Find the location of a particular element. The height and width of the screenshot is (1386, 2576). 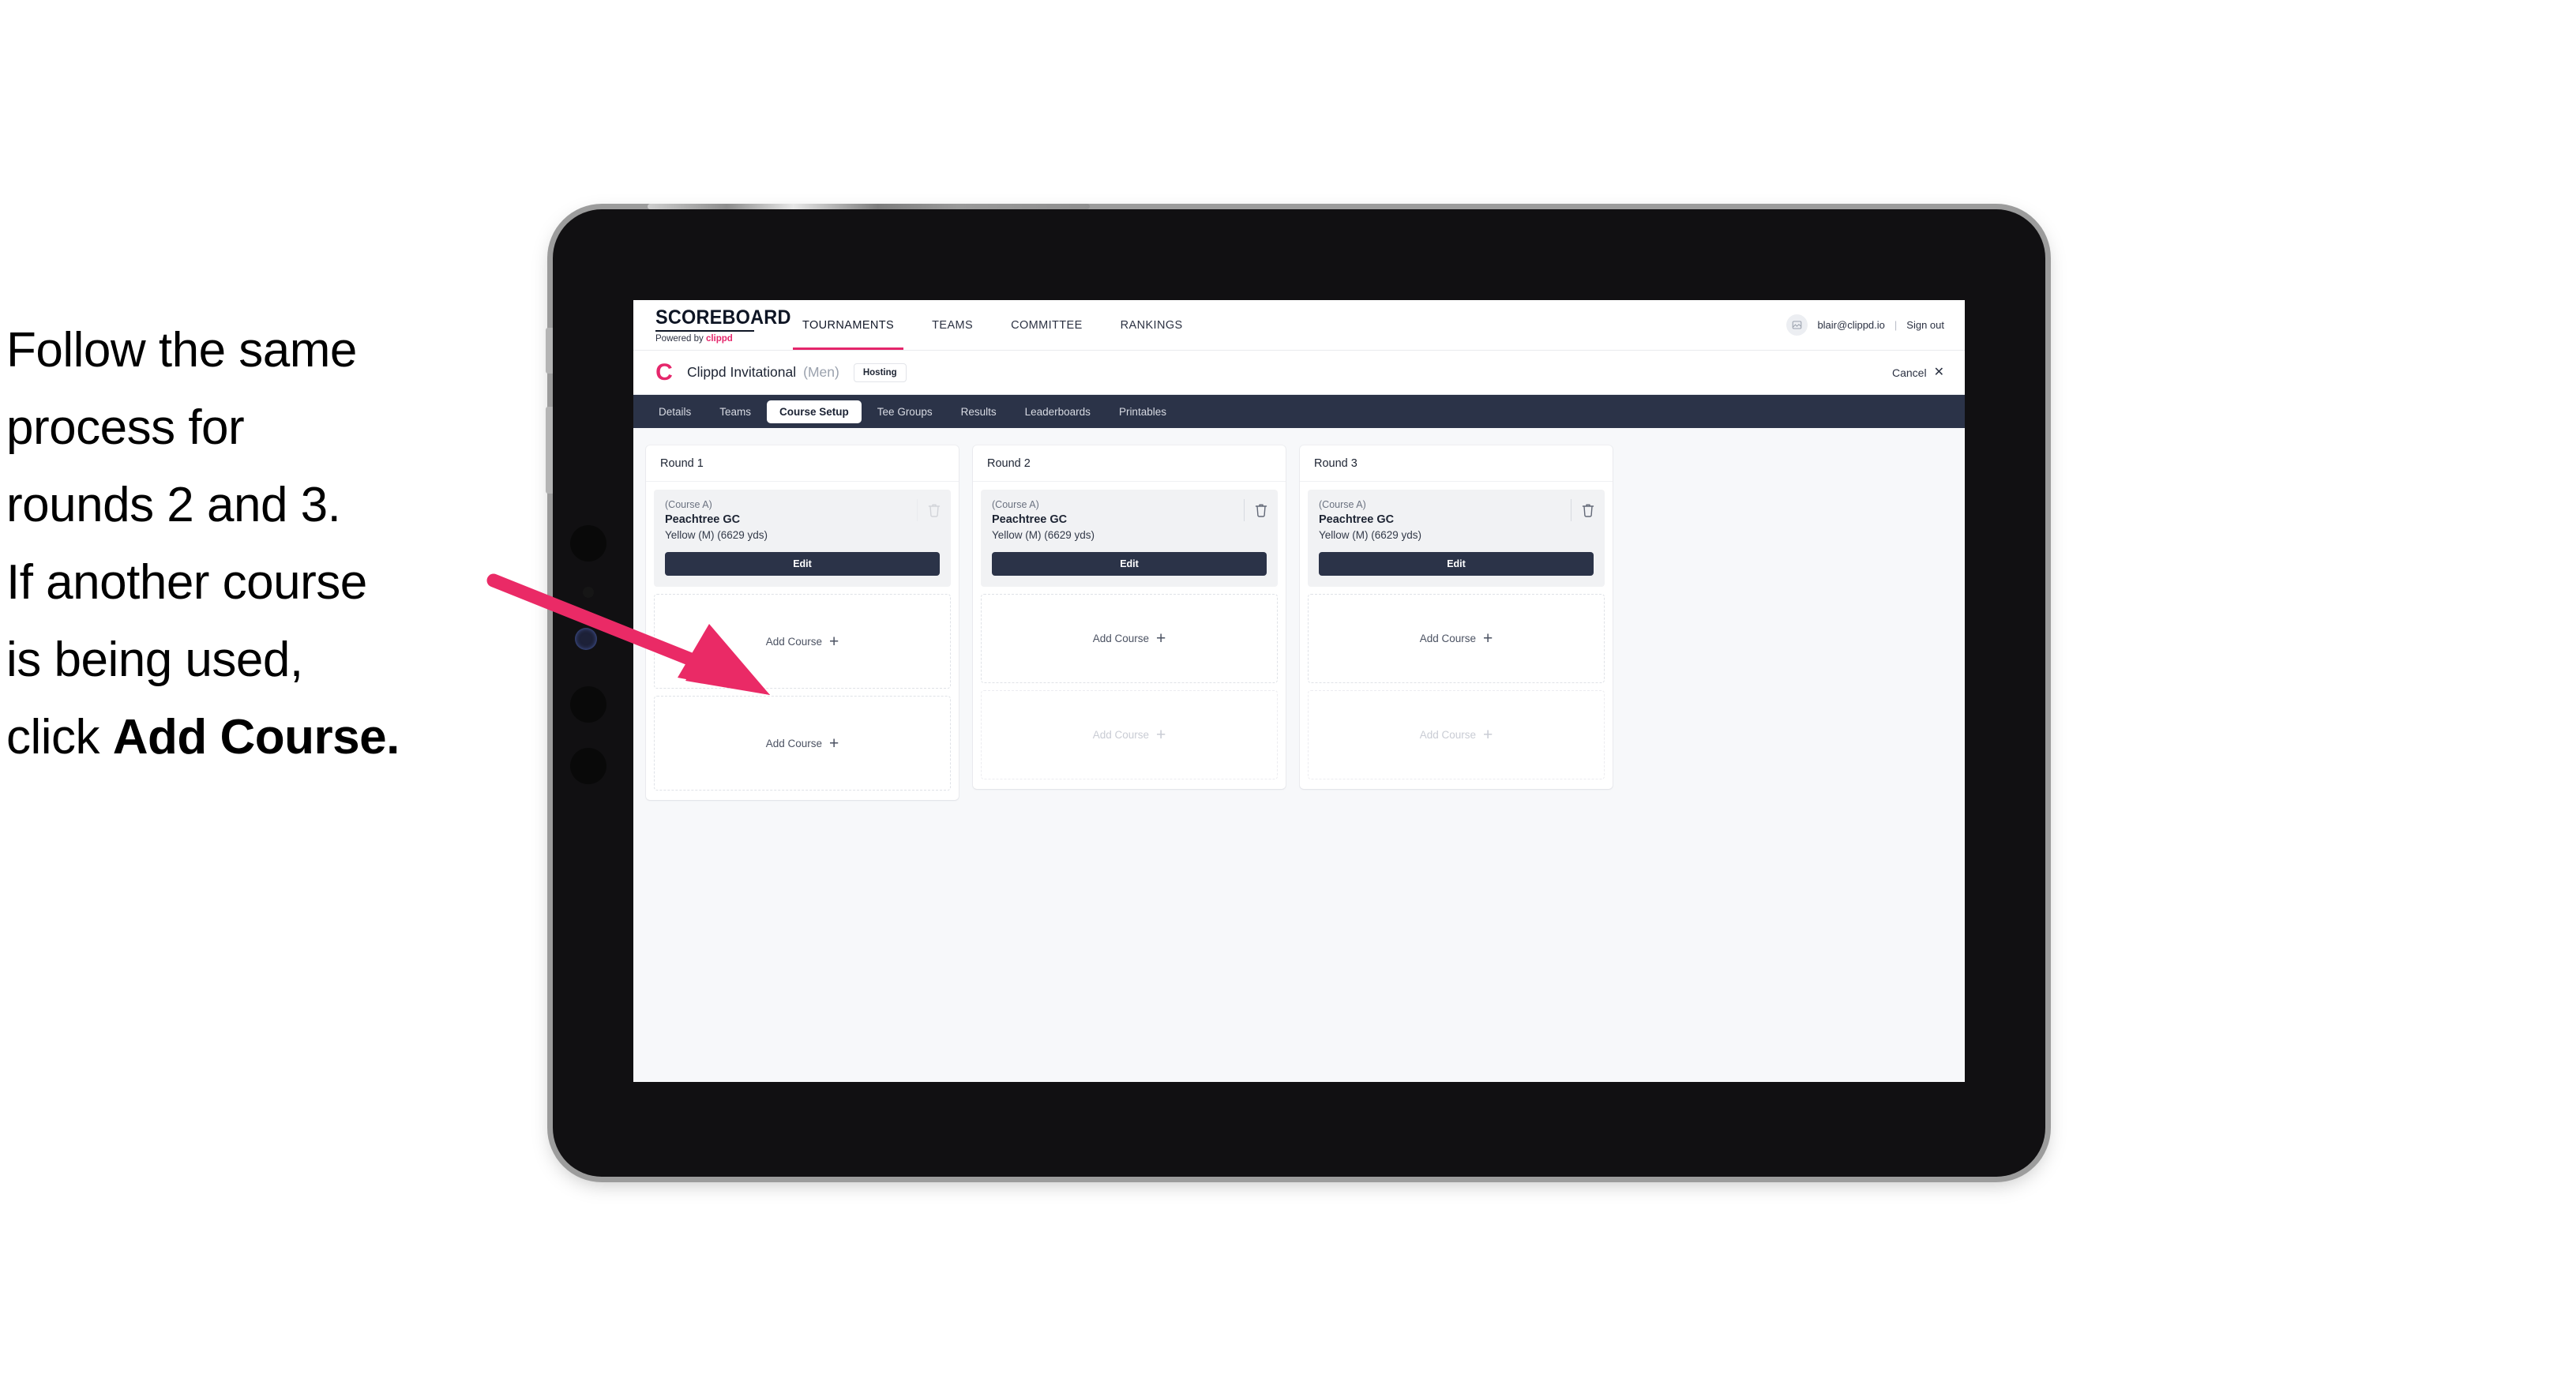

sign-out-link: Sign out is located at coordinates (1925, 325).